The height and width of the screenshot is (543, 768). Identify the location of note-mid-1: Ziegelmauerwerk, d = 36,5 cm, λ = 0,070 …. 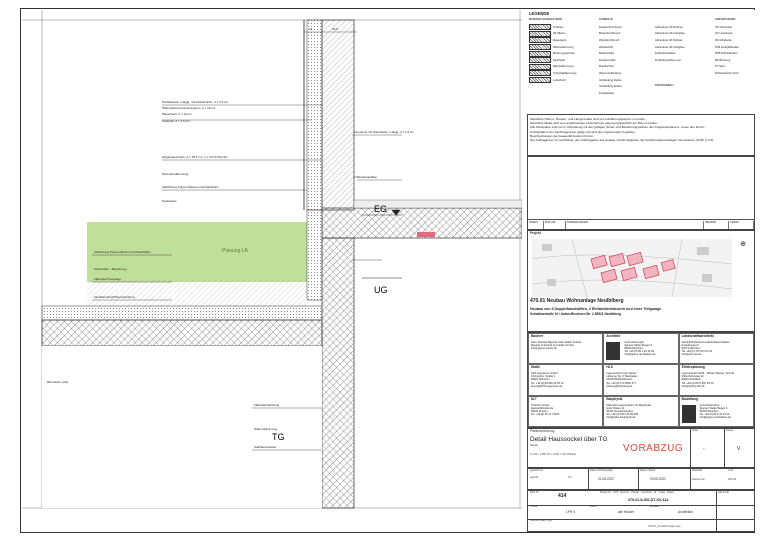
(195, 157).